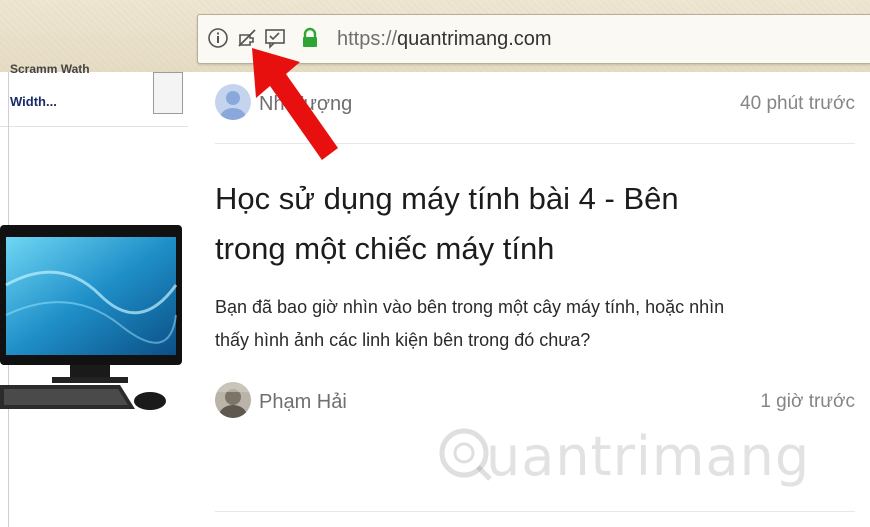  Describe the element at coordinates (495, 249) in the screenshot. I see `post-title-line: trong một chiếc máy tính` at that location.